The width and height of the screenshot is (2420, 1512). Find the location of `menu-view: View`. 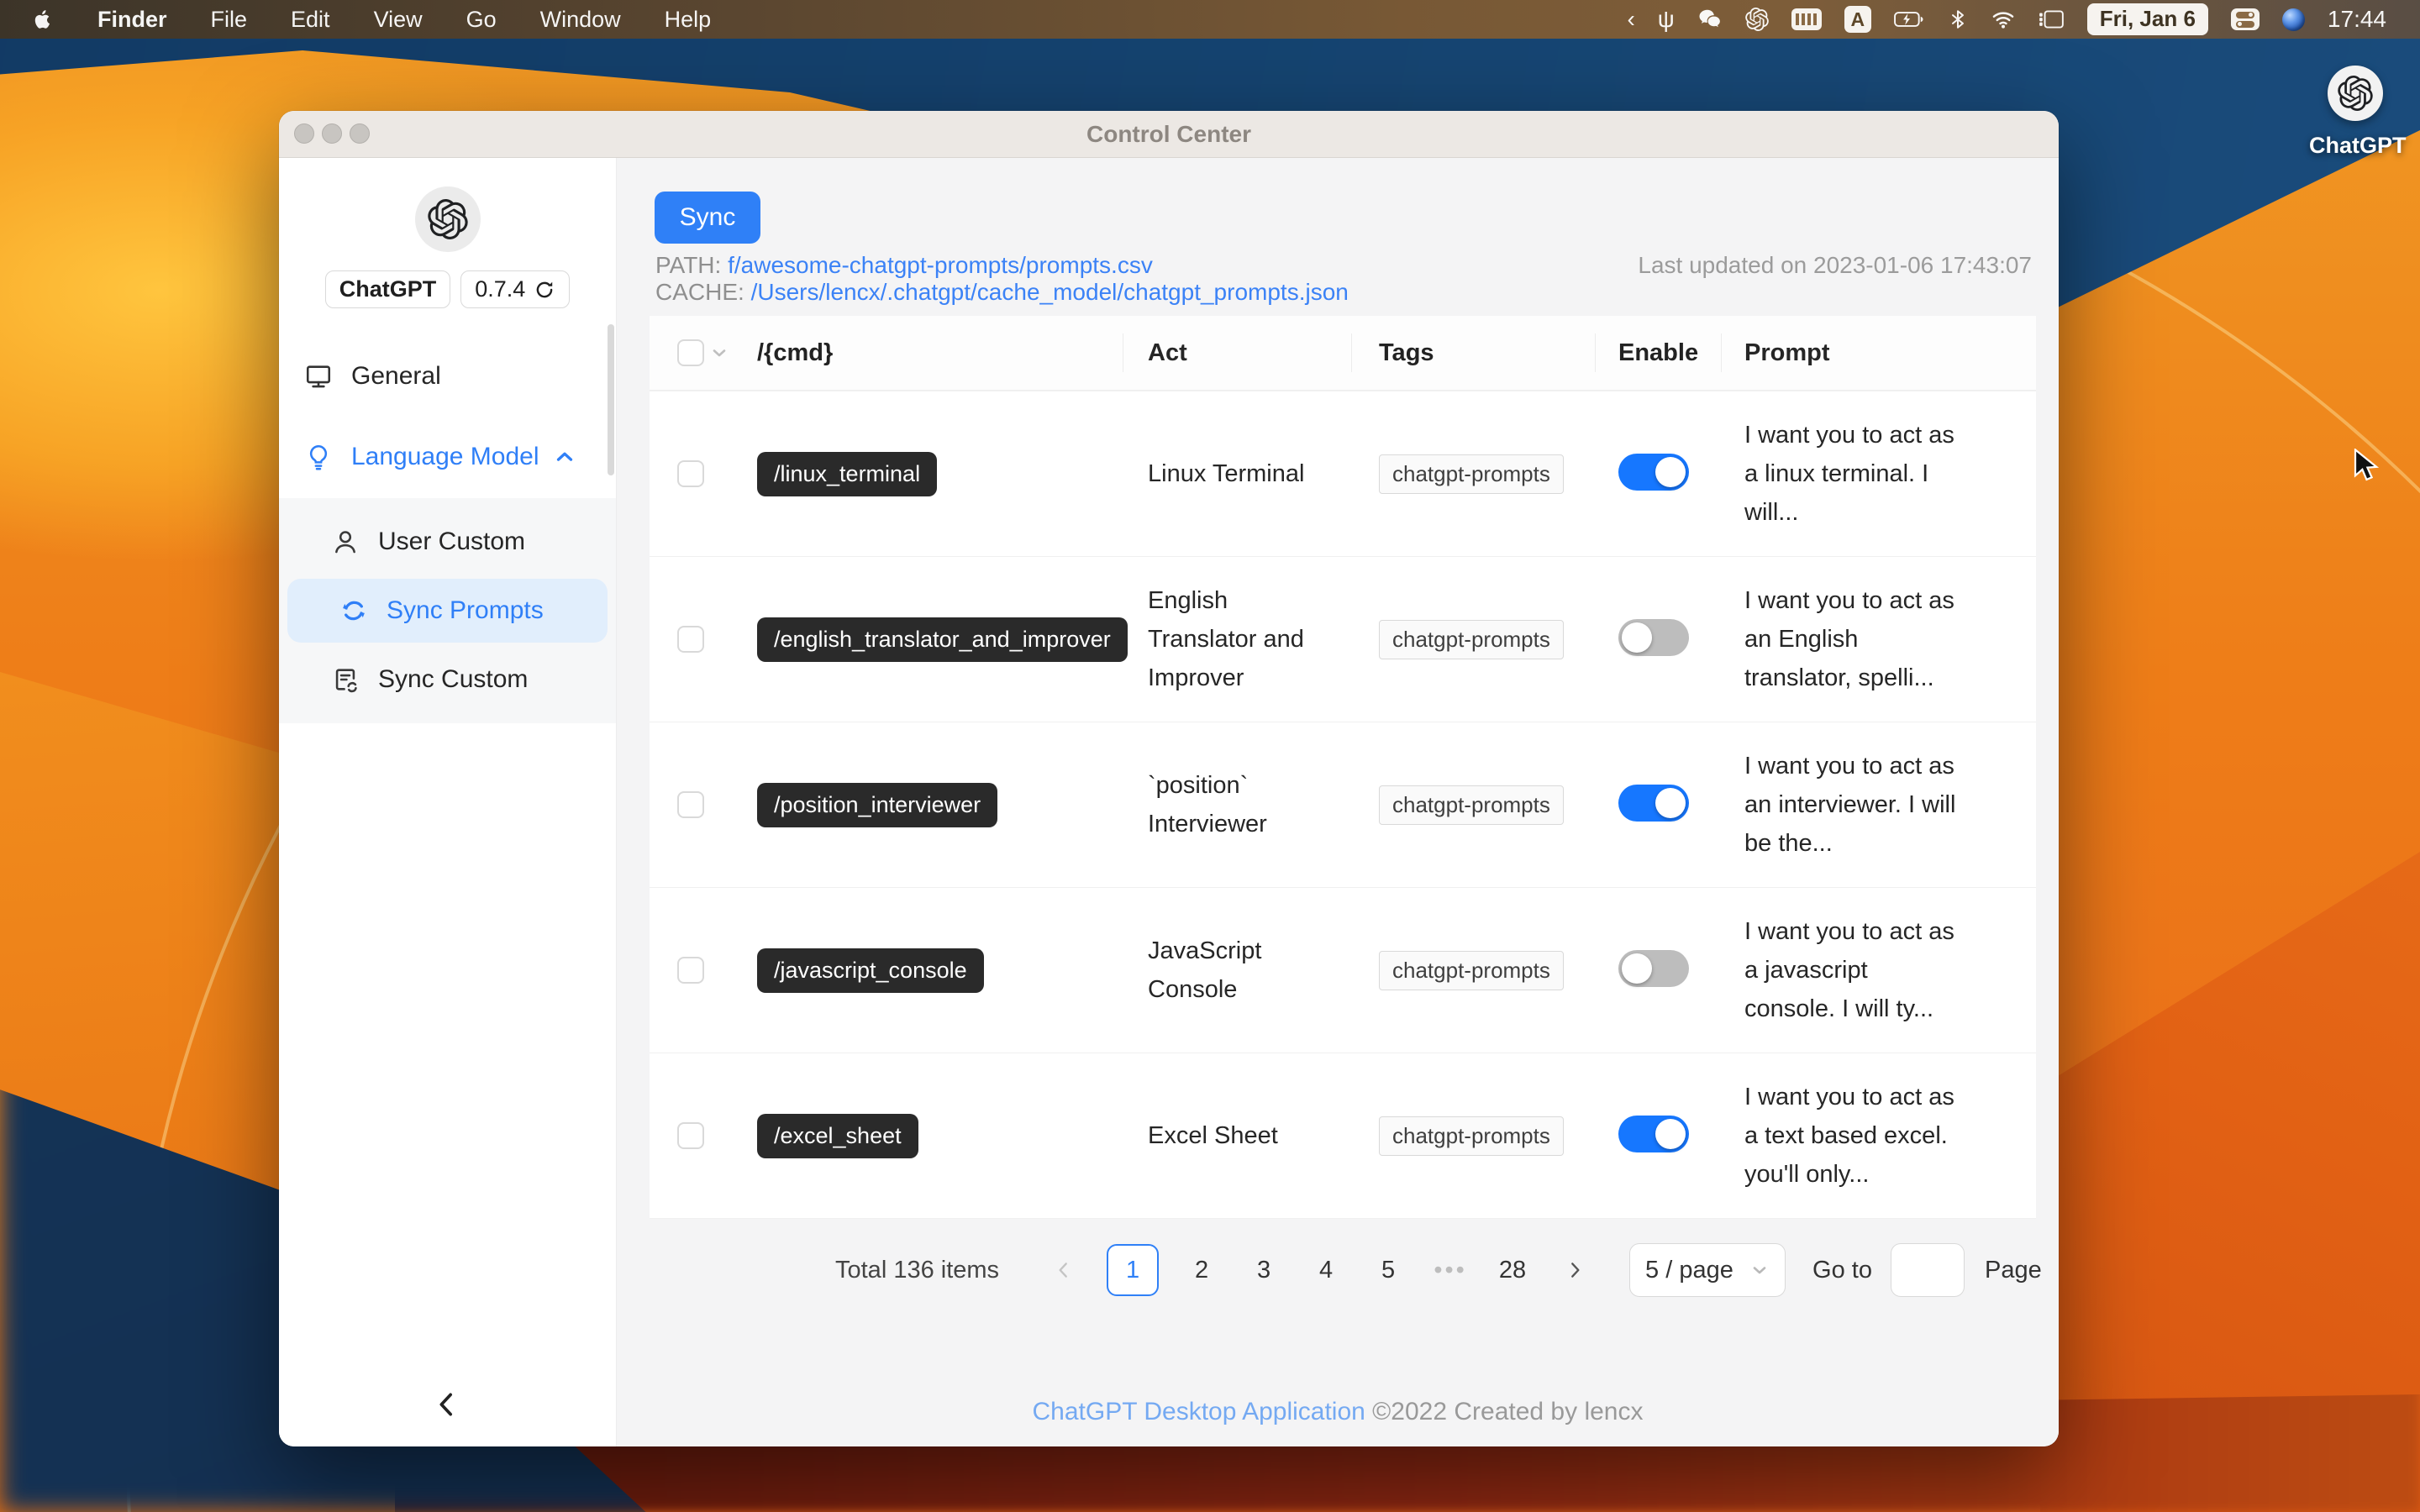

menu-view: View is located at coordinates (398, 20).